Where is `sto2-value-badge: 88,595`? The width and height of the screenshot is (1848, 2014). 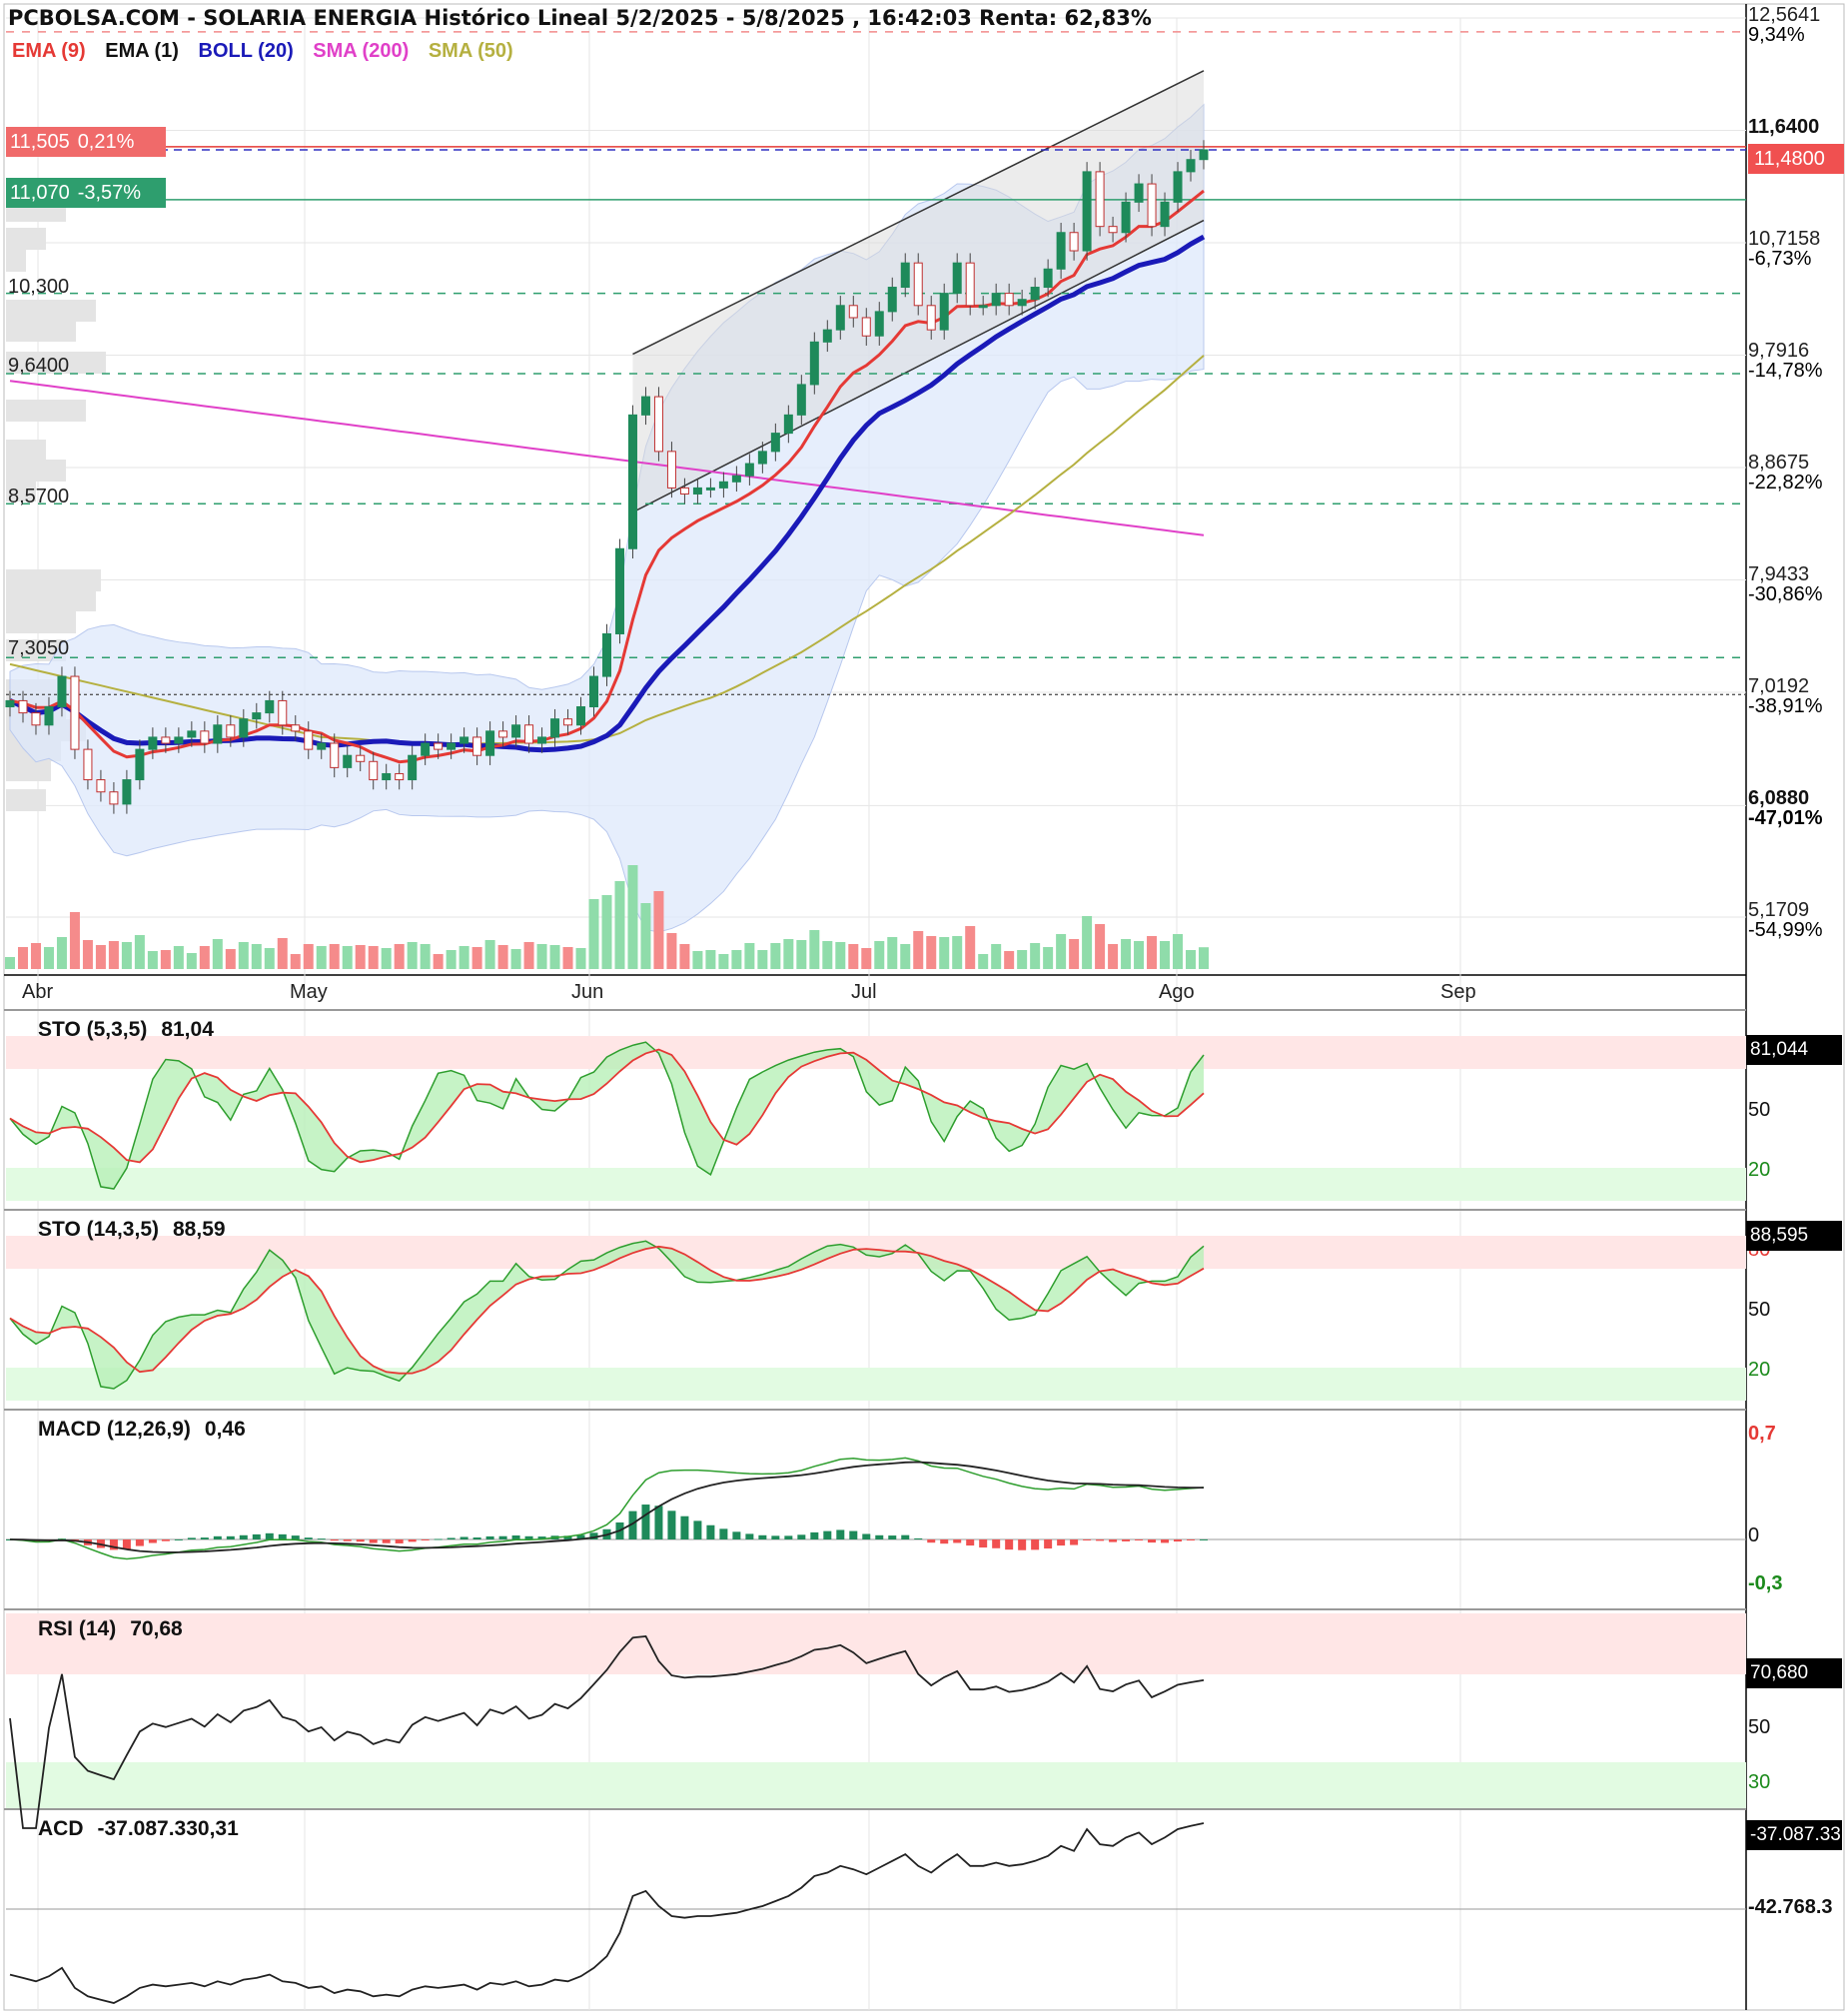 sto2-value-badge: 88,595 is located at coordinates (1794, 1236).